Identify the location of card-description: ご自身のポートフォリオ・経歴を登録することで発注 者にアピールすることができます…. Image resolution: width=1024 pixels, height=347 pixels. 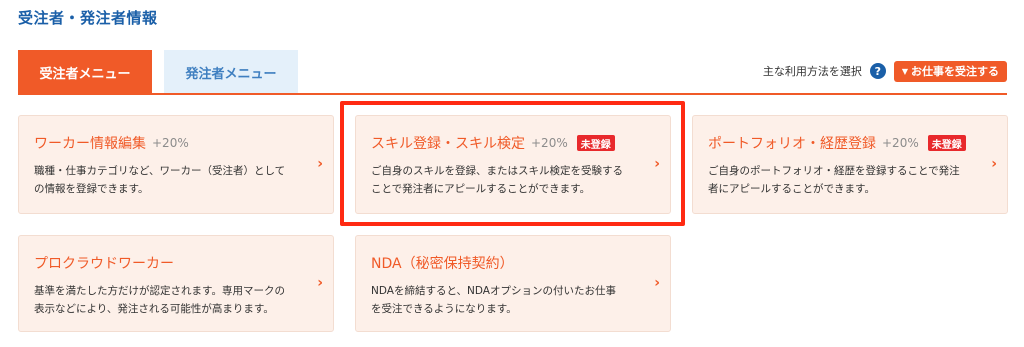
(849, 180).